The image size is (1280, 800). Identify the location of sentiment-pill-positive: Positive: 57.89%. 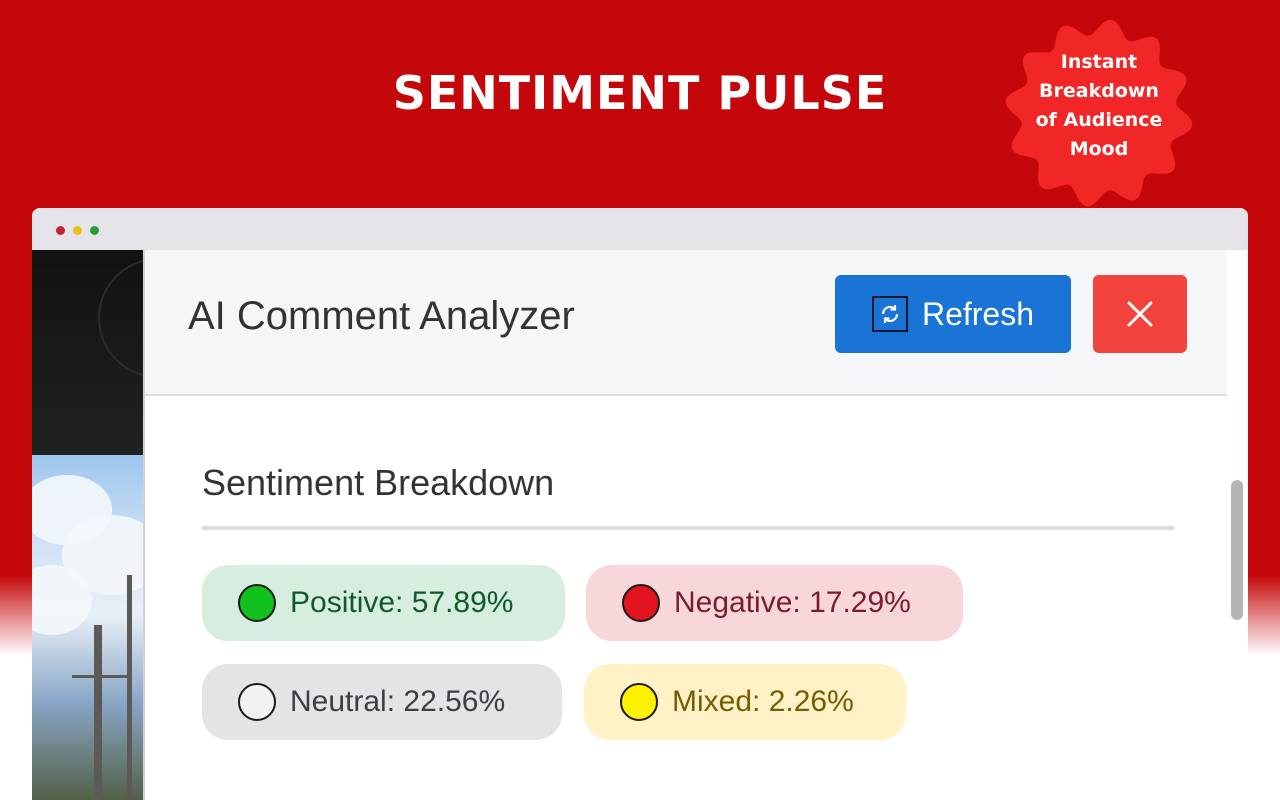
(383, 603).